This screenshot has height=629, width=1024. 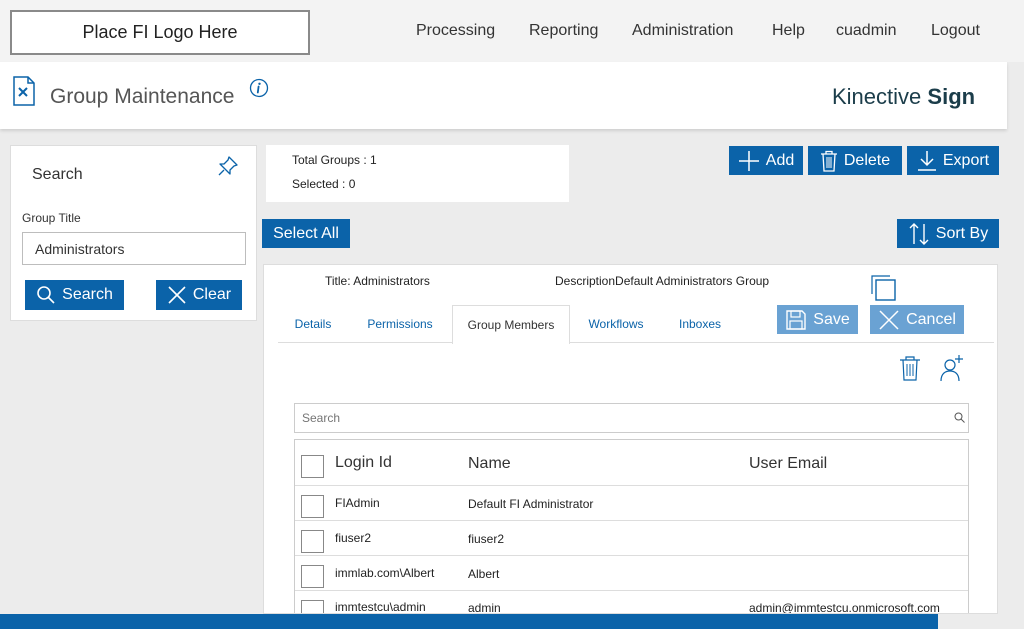 I want to click on cell-name: fiuser2, so click(x=486, y=539).